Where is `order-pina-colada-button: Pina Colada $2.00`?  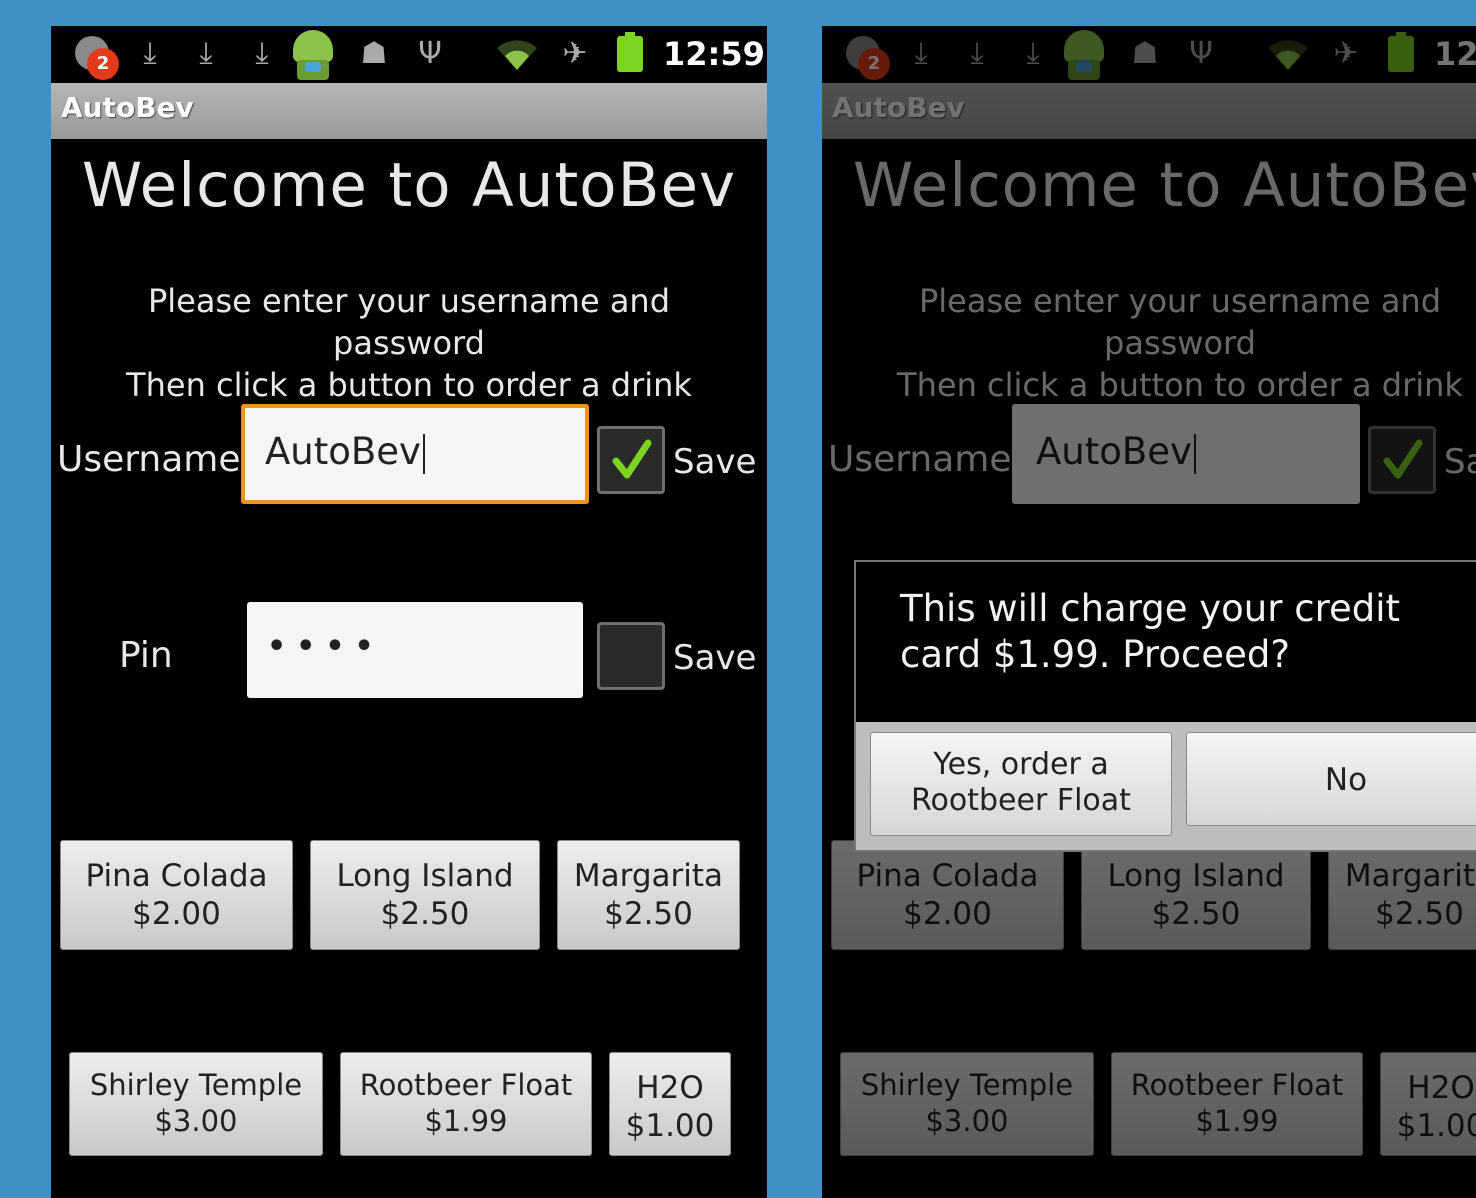 order-pina-colada-button: Pina Colada $2.00 is located at coordinates (176, 895).